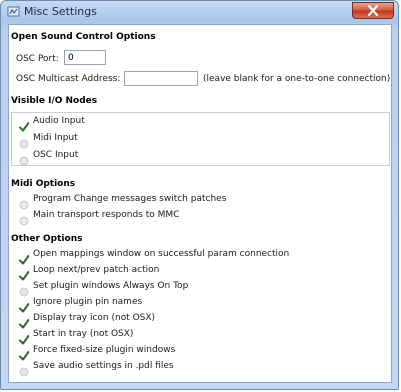 The image size is (401, 392). What do you see at coordinates (47, 239) in the screenshot?
I see `other-section-heading: Other Options` at bounding box center [47, 239].